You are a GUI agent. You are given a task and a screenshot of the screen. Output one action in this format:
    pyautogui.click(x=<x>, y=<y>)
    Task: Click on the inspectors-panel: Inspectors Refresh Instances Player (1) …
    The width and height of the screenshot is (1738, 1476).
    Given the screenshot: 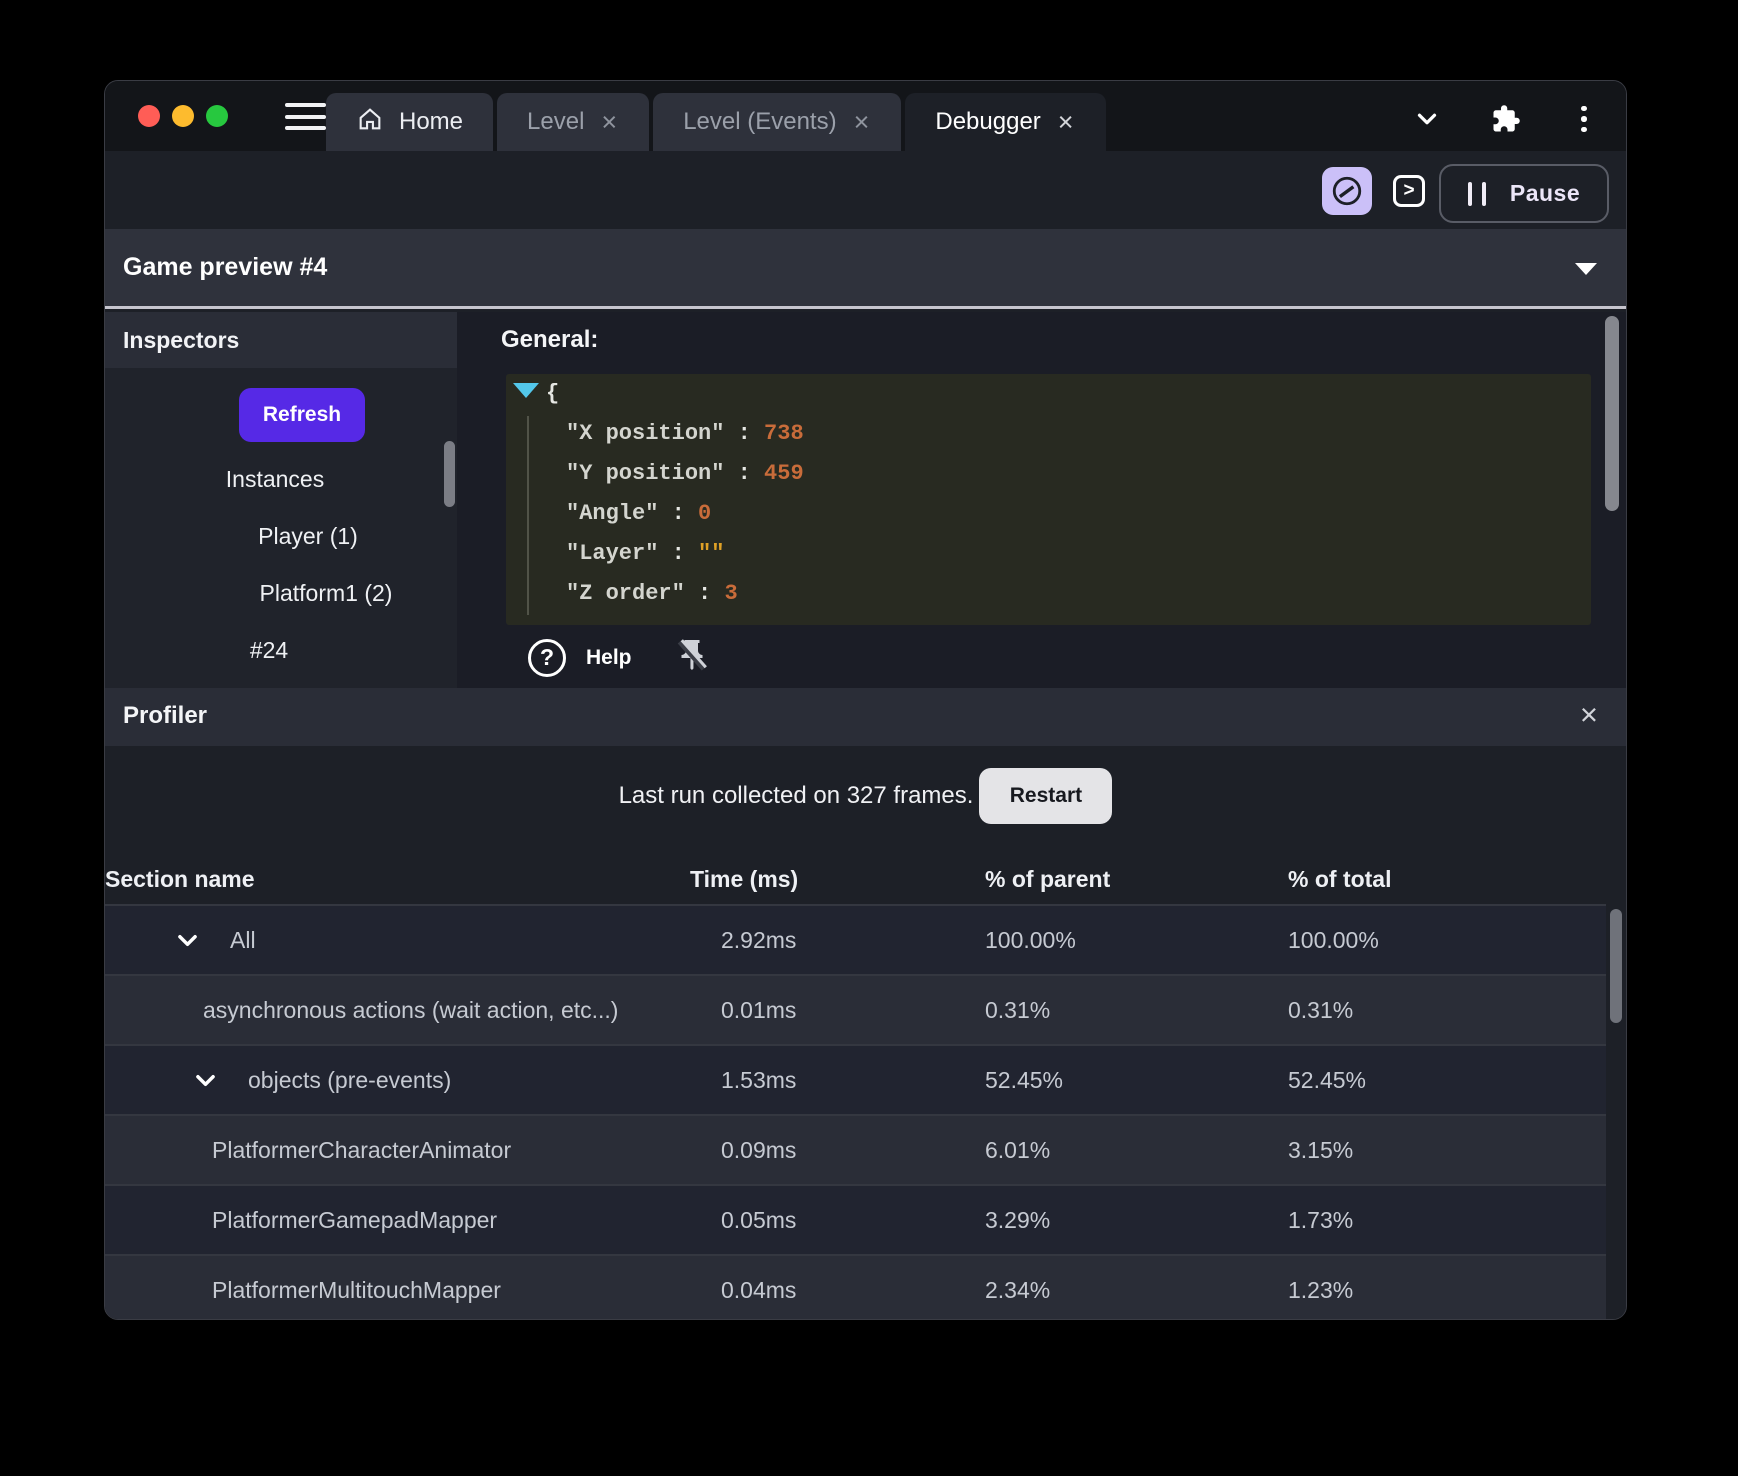 What is the action you would take?
    pyautogui.click(x=281, y=500)
    